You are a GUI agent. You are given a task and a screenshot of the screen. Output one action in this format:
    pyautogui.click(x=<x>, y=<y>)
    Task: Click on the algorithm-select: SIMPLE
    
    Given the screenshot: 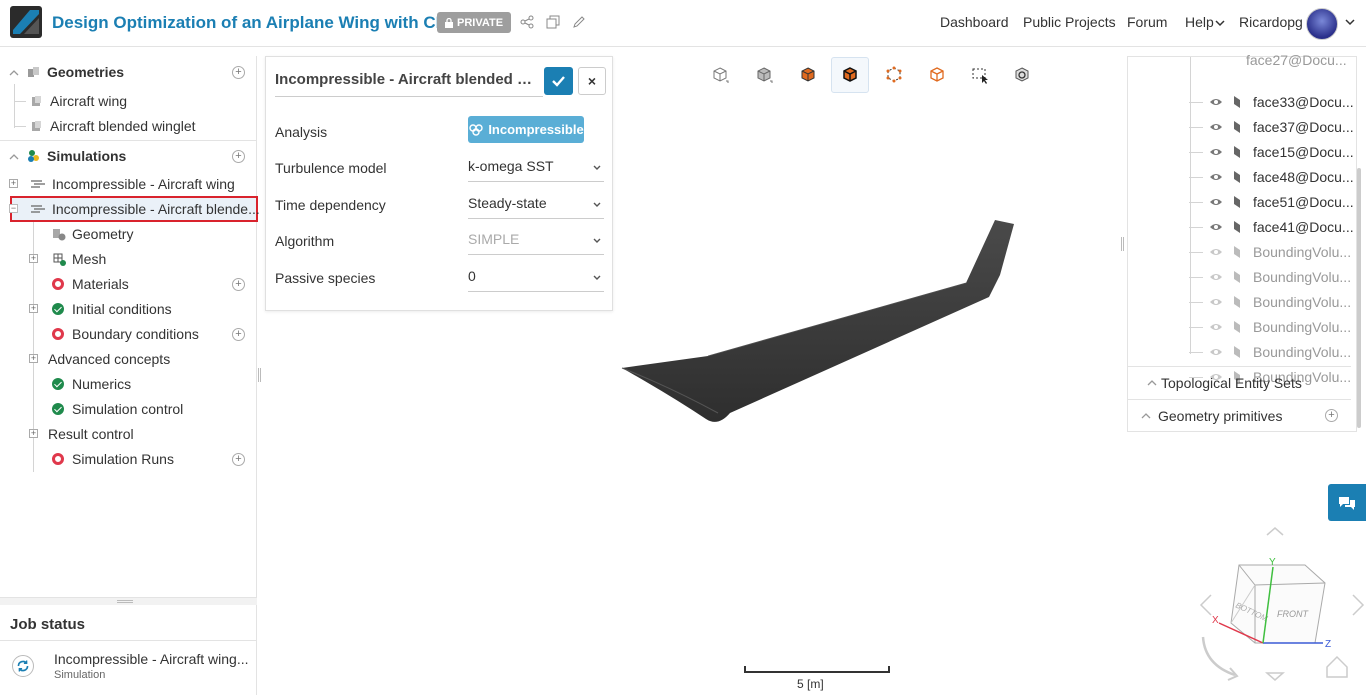 What is the action you would take?
    pyautogui.click(x=536, y=242)
    